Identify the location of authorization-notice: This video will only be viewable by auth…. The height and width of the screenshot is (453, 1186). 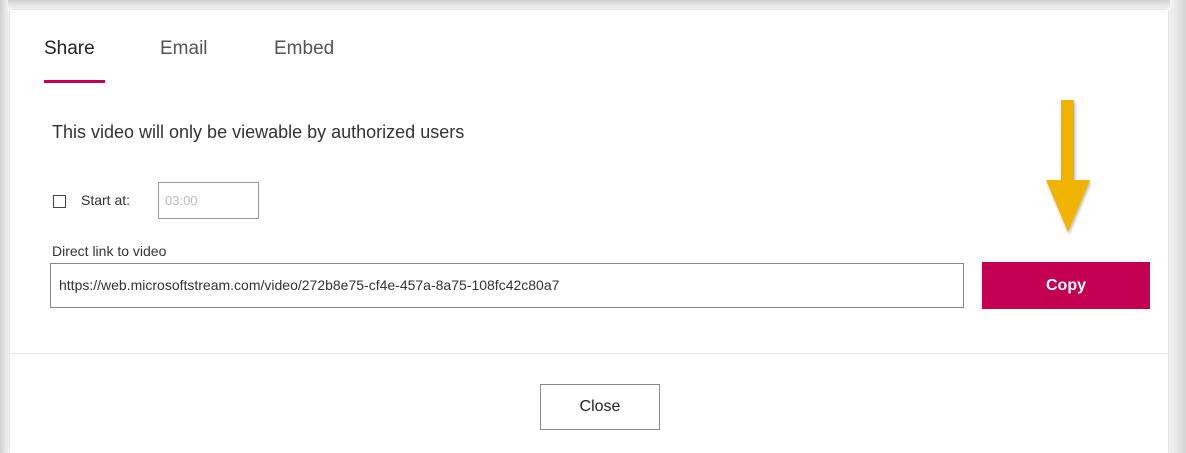
(258, 132).